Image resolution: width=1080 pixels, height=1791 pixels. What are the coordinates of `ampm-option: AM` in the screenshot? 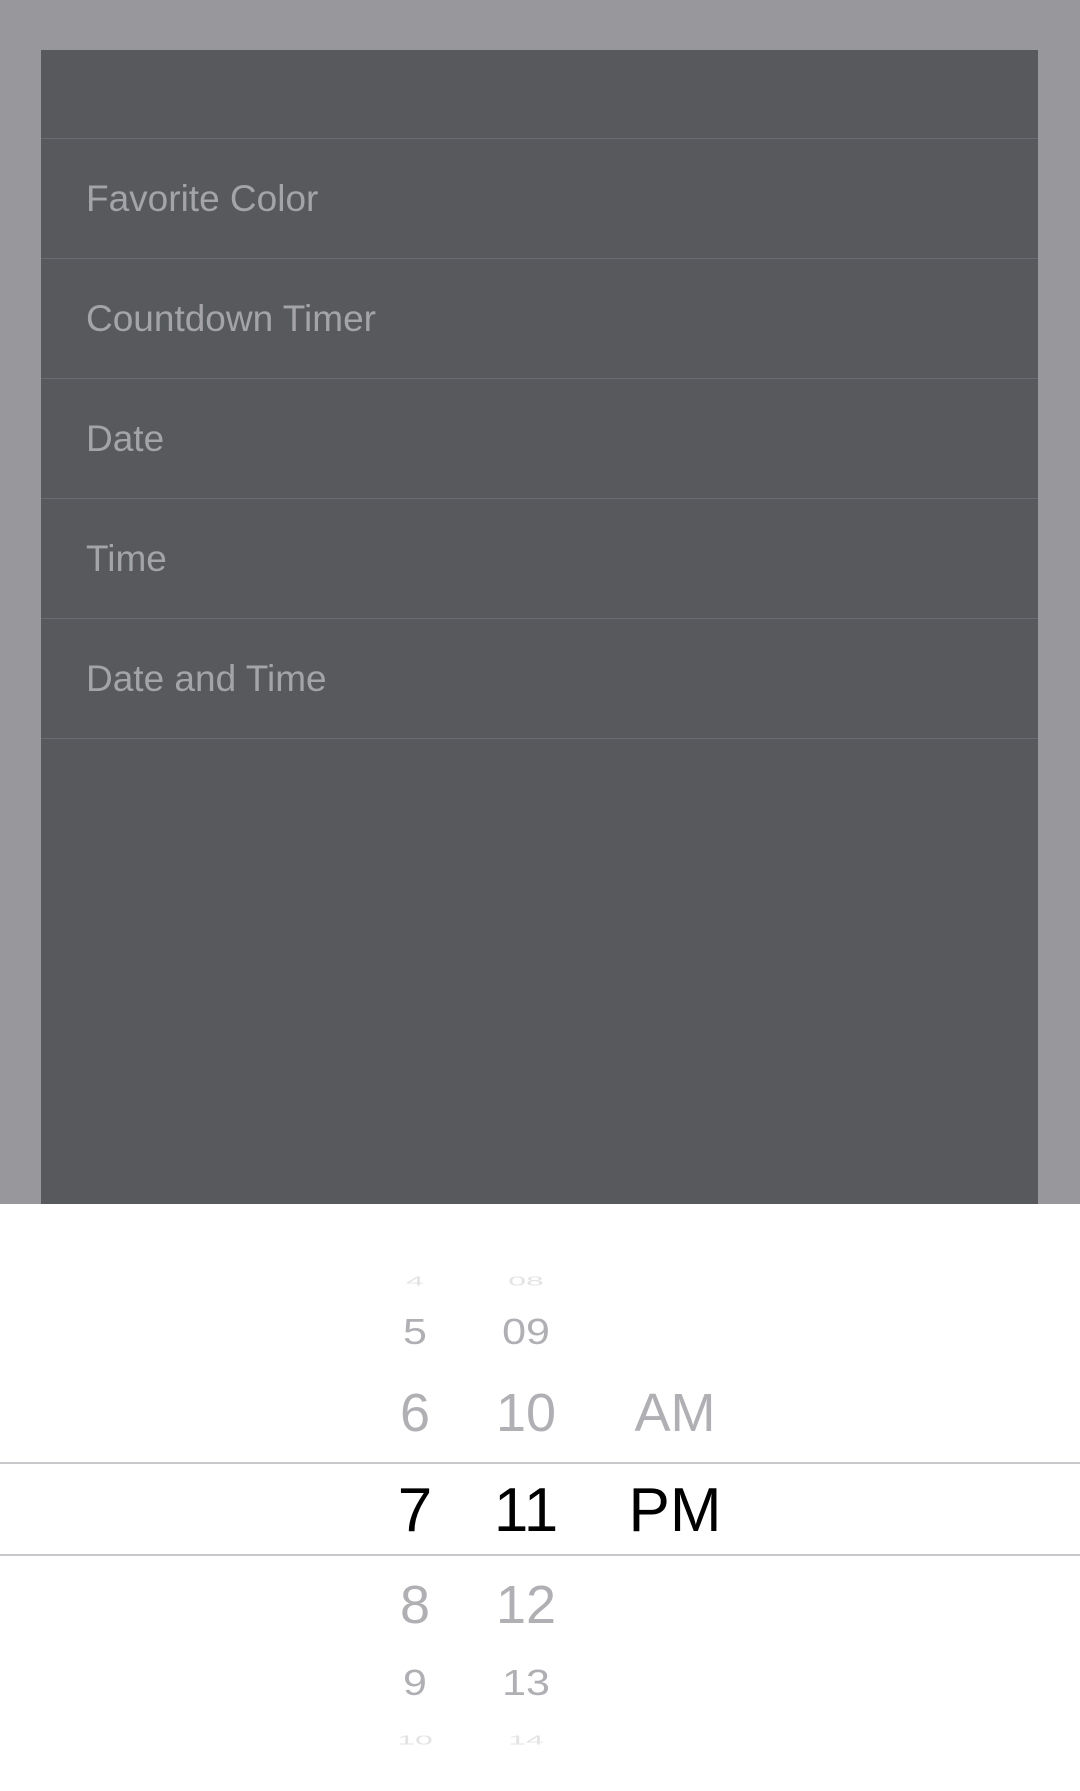 It's located at (675, 1413).